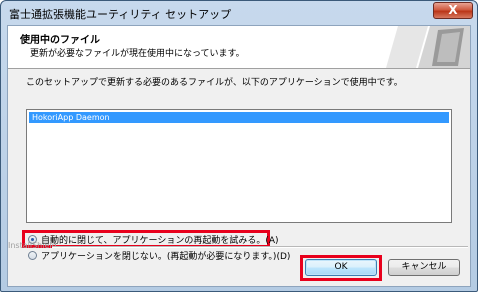 The image size is (478, 292). I want to click on installer-graphic-icon, so click(428, 47).